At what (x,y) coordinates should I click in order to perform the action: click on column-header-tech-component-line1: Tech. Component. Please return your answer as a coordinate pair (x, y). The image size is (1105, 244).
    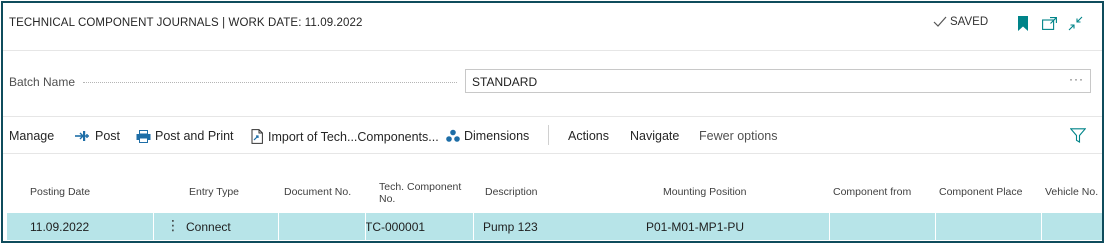
    Looking at the image, I should click on (420, 187).